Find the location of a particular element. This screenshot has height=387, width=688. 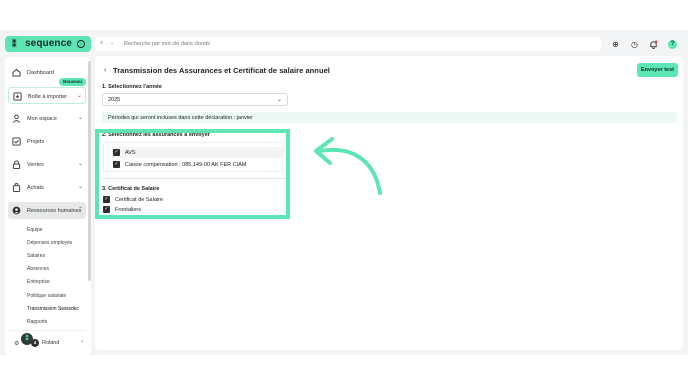

sidebar-subitem-entreprise: Entreprise is located at coordinates (38, 282).